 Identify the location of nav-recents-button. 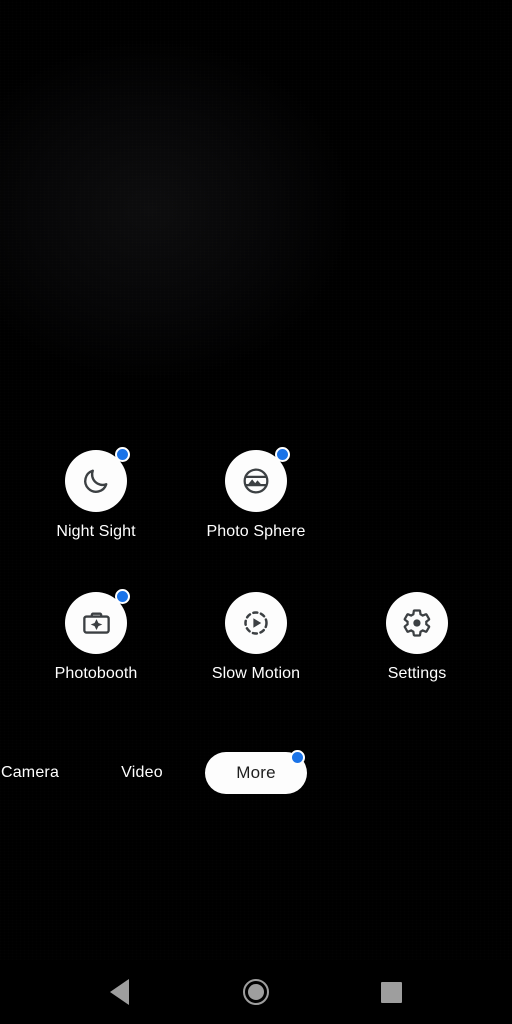
(391, 992).